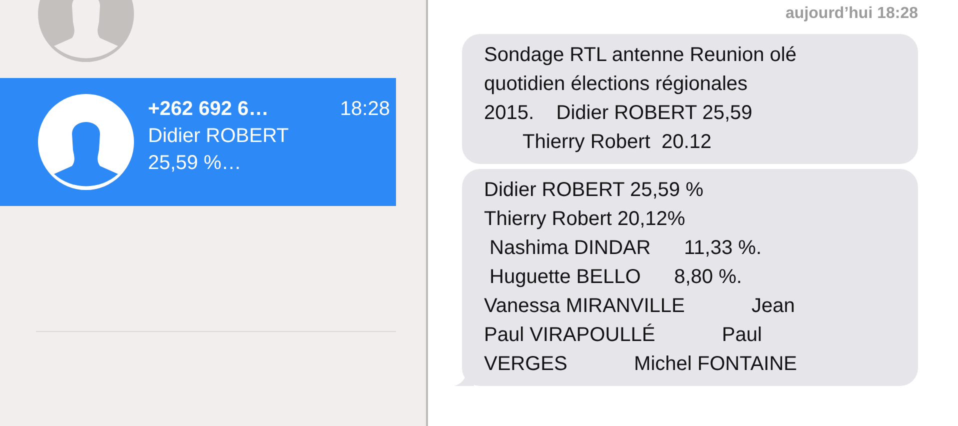 The height and width of the screenshot is (426, 958). What do you see at coordinates (641, 99) in the screenshot?
I see `message-text: Sondage RTL antenne Reunion olé quotidien élections régionales 2015. Didier ROBERT 25,59 Thierry Robert 20.12` at bounding box center [641, 99].